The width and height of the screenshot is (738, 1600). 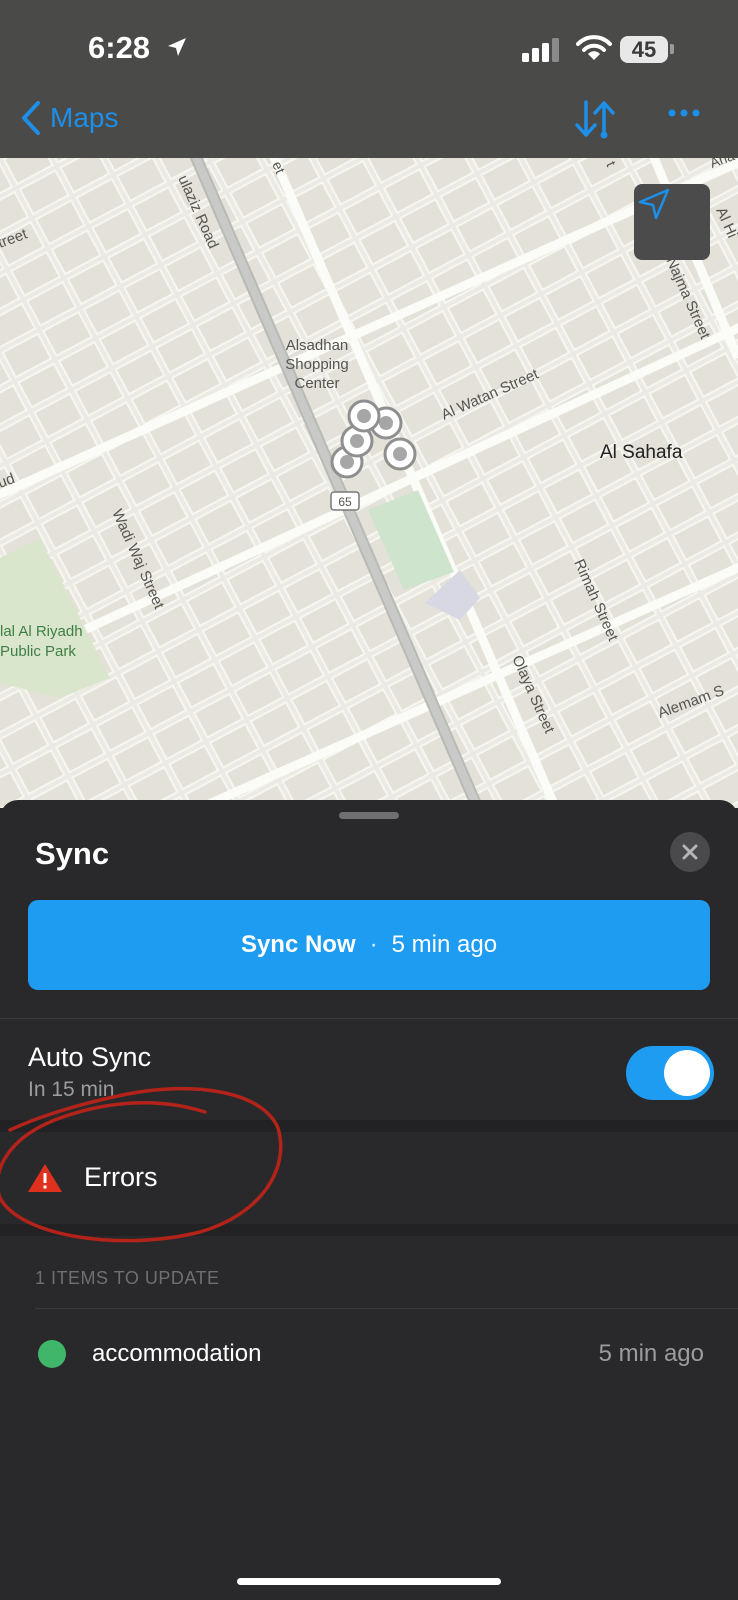 What do you see at coordinates (687, 1073) in the screenshot?
I see `toggle-knob` at bounding box center [687, 1073].